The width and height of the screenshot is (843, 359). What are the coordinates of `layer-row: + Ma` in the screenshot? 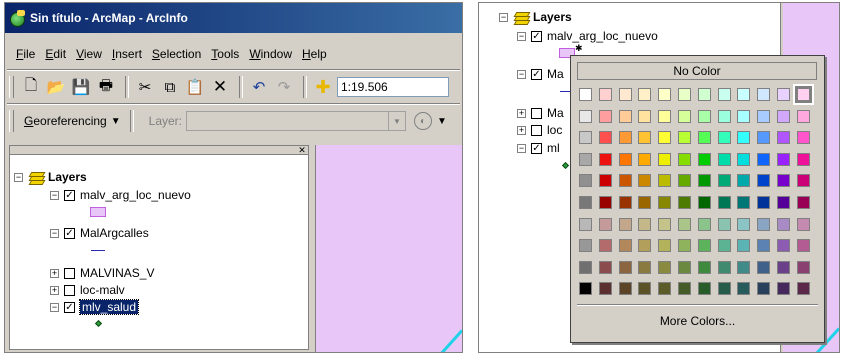 It's located at (540, 113).